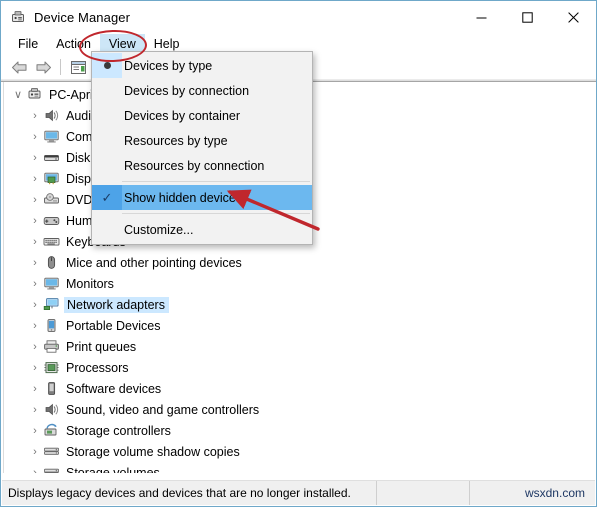  I want to click on menu-item-label: Resources by connection, so click(194, 165).